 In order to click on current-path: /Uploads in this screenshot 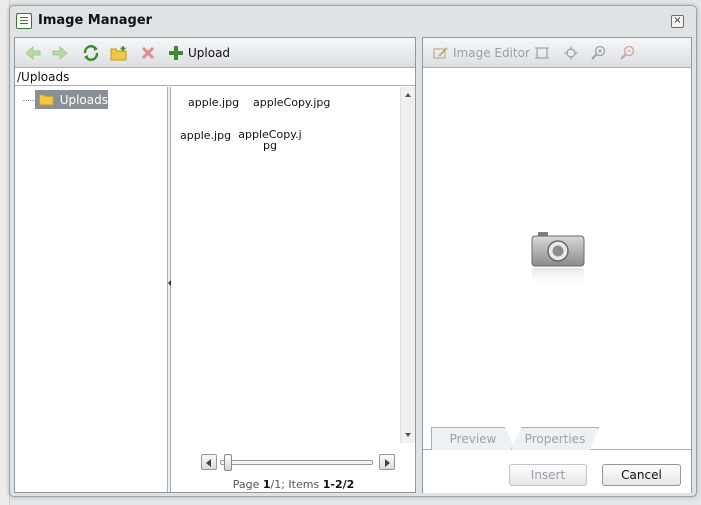, I will do `click(215, 77)`.